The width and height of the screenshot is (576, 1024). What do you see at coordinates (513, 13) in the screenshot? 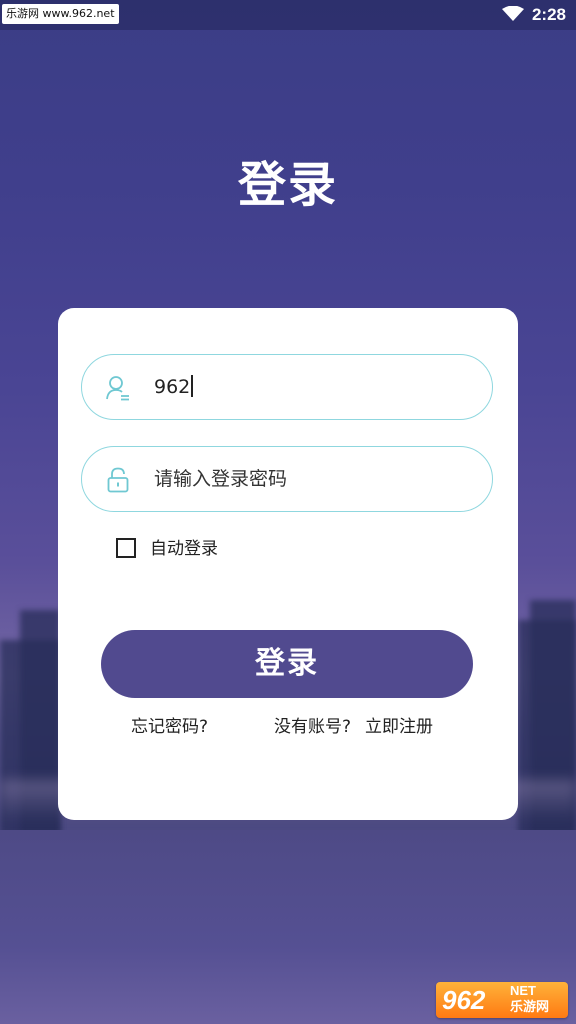
I see `wifi-icon` at bounding box center [513, 13].